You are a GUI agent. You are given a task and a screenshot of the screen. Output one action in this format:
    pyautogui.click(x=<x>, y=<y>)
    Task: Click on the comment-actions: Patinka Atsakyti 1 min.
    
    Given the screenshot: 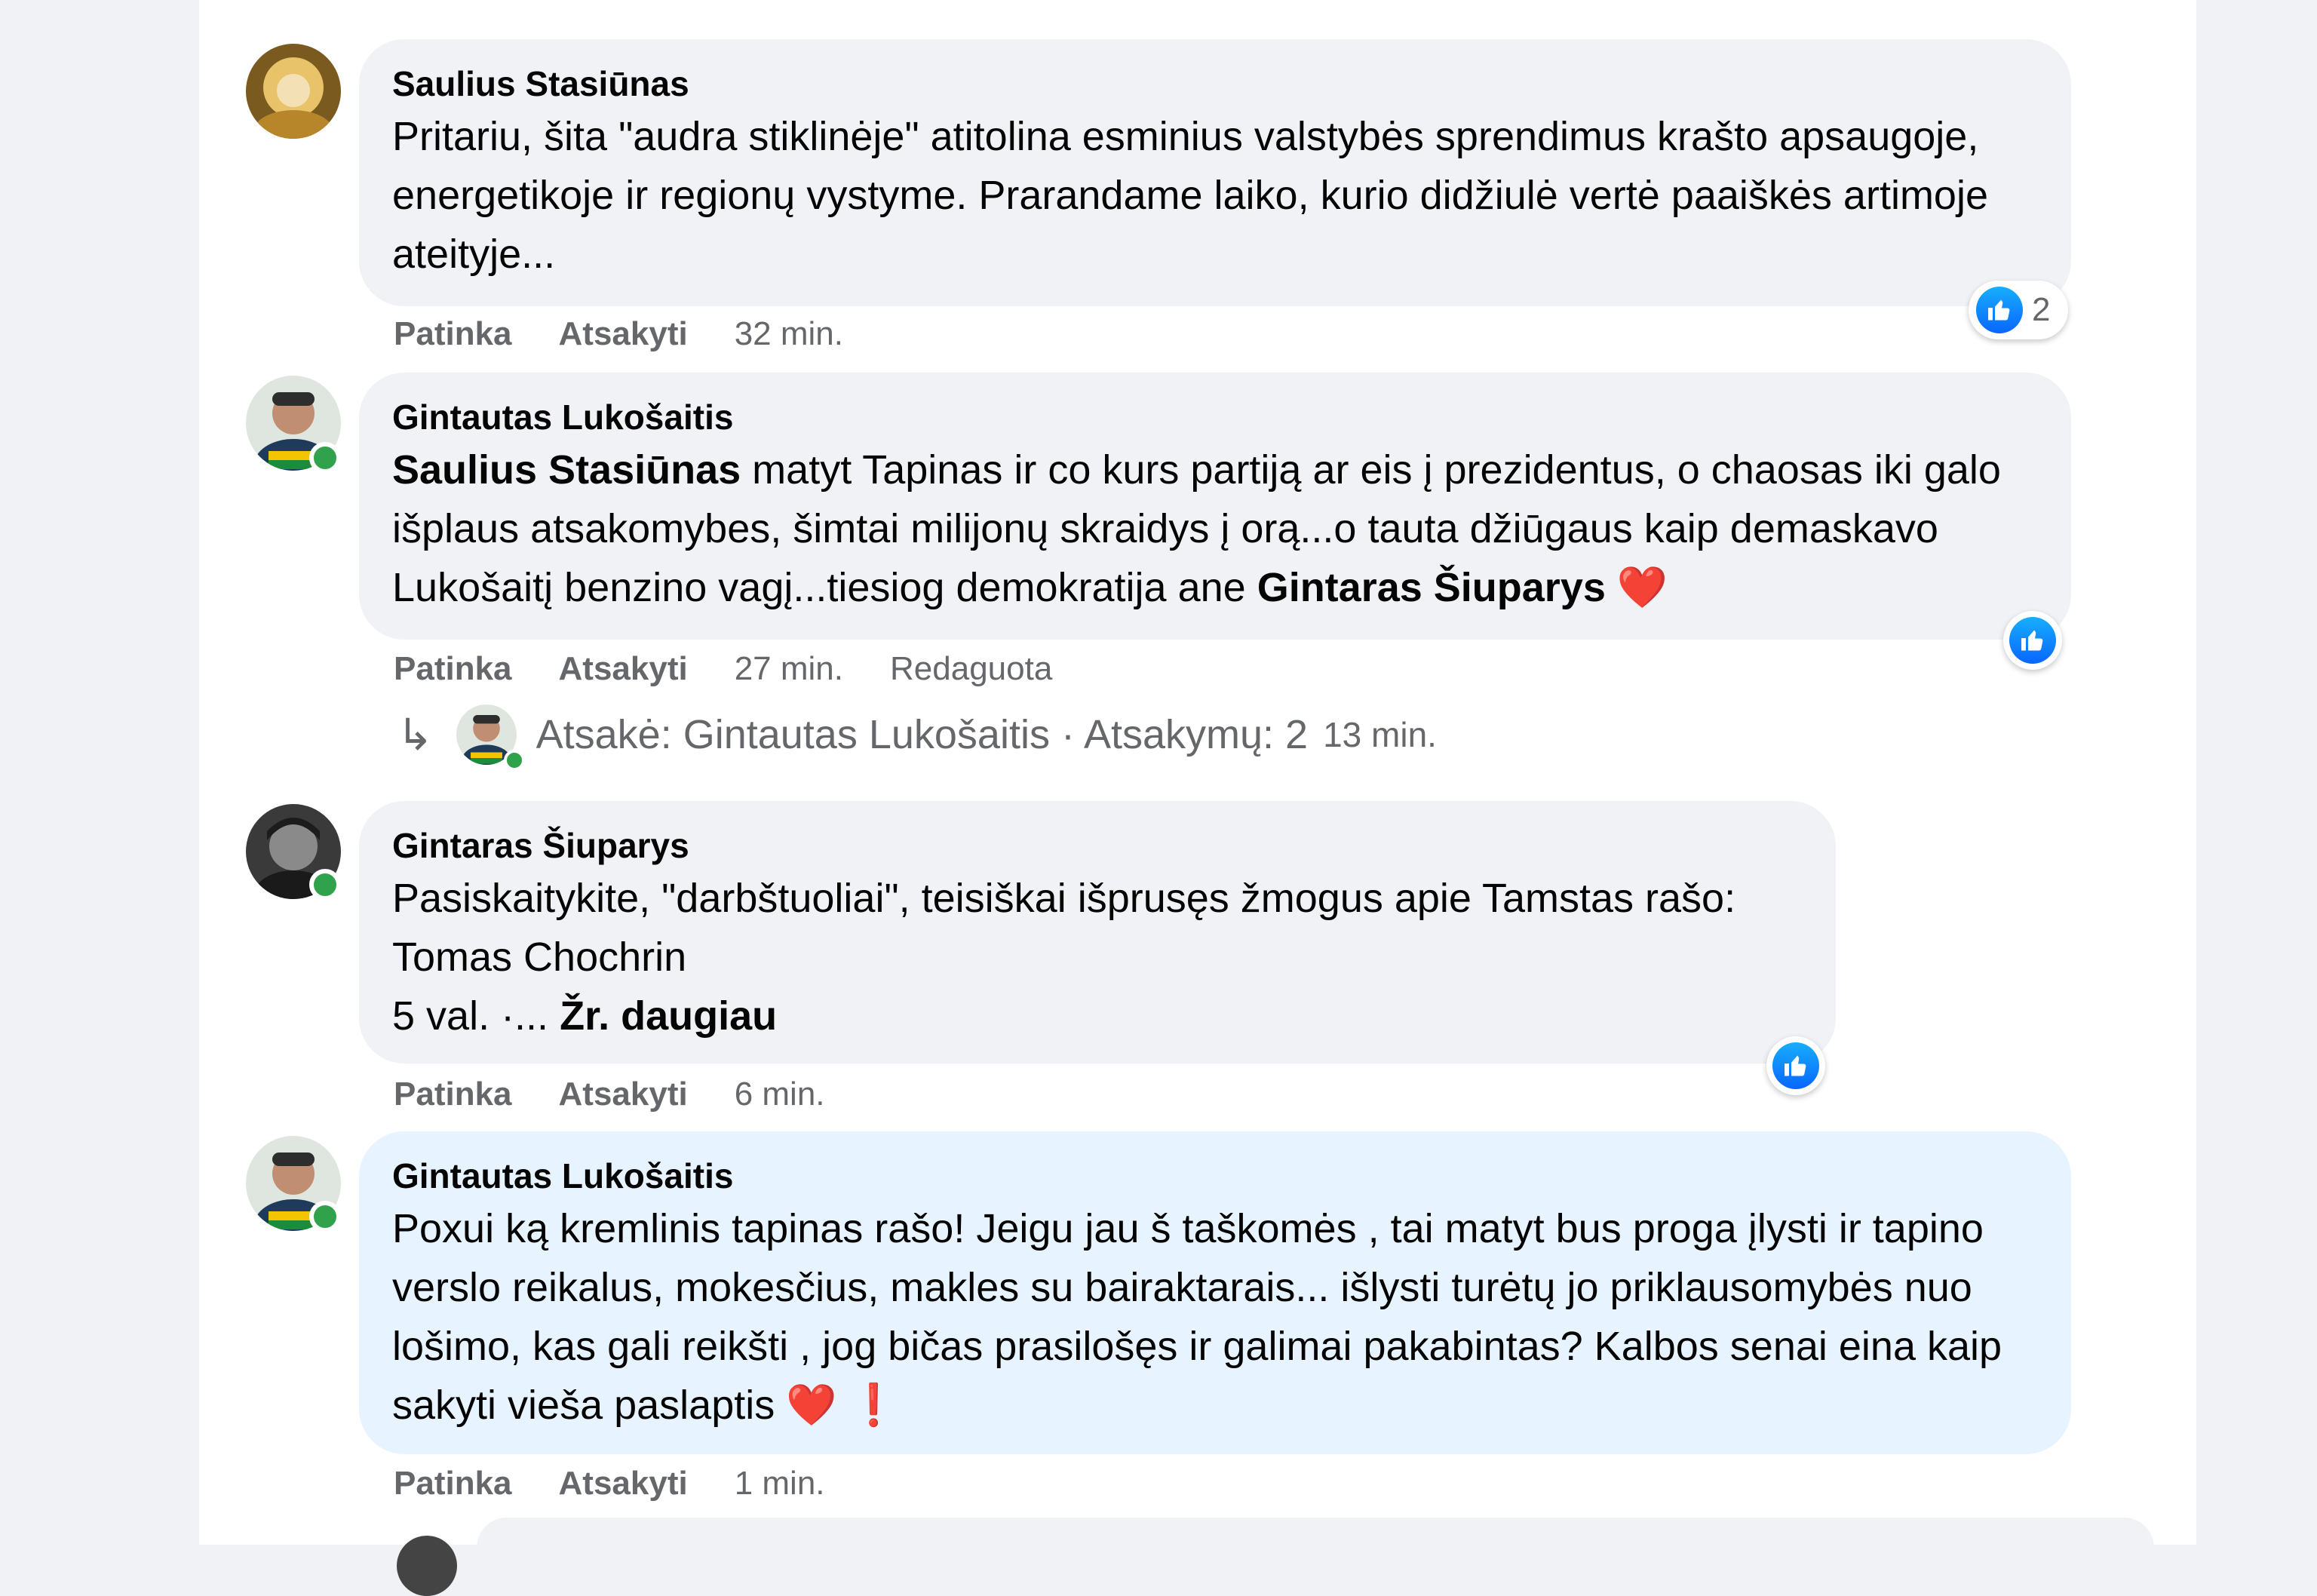 What is the action you would take?
    pyautogui.click(x=633, y=1484)
    